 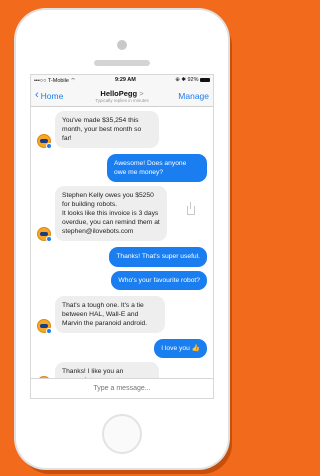 I want to click on carrier-label: •••○○ T-Mobile ⌔, so click(x=55, y=80).